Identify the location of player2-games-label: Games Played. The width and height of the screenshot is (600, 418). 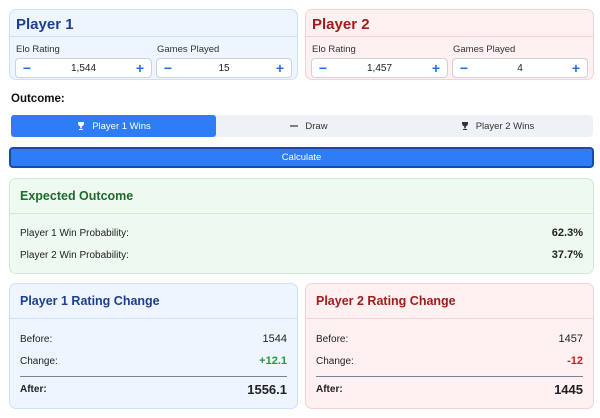
(484, 49).